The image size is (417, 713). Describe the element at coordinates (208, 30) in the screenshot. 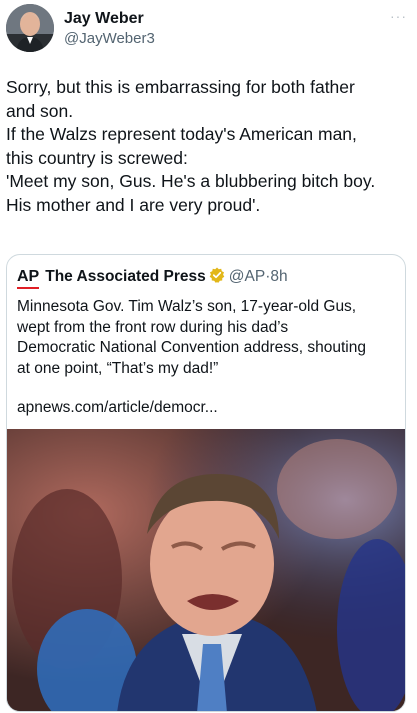

I see `tweet-header: Jay Weber @JayWeber3 ···` at that location.